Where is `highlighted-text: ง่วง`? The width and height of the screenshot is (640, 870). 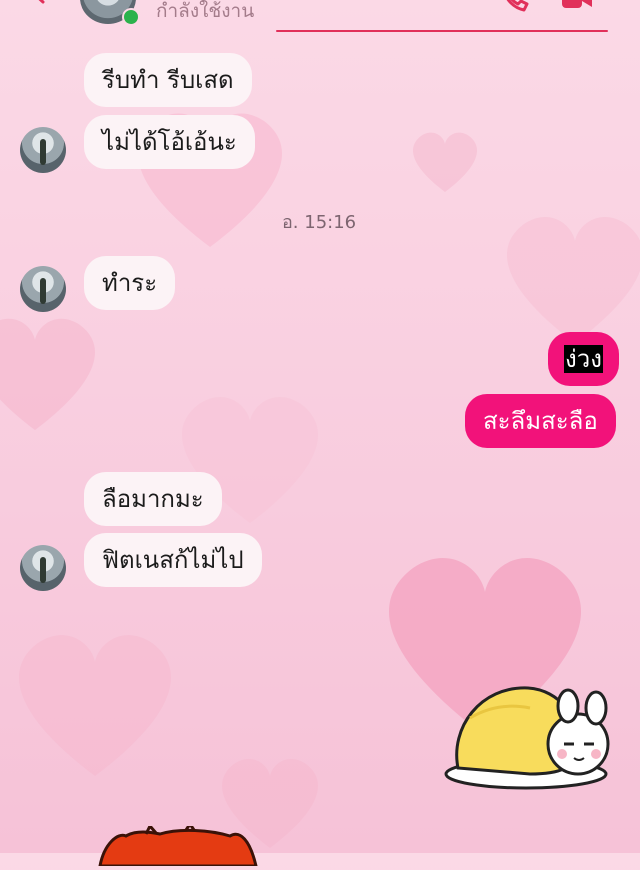
highlighted-text: ง่วง is located at coordinates (583, 359).